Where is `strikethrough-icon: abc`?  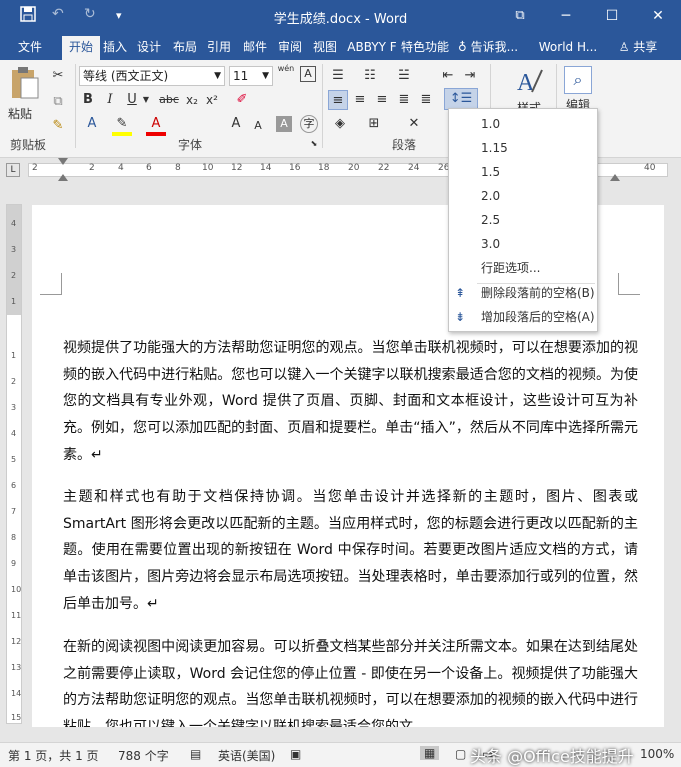
strikethrough-icon: abc is located at coordinates (169, 100).